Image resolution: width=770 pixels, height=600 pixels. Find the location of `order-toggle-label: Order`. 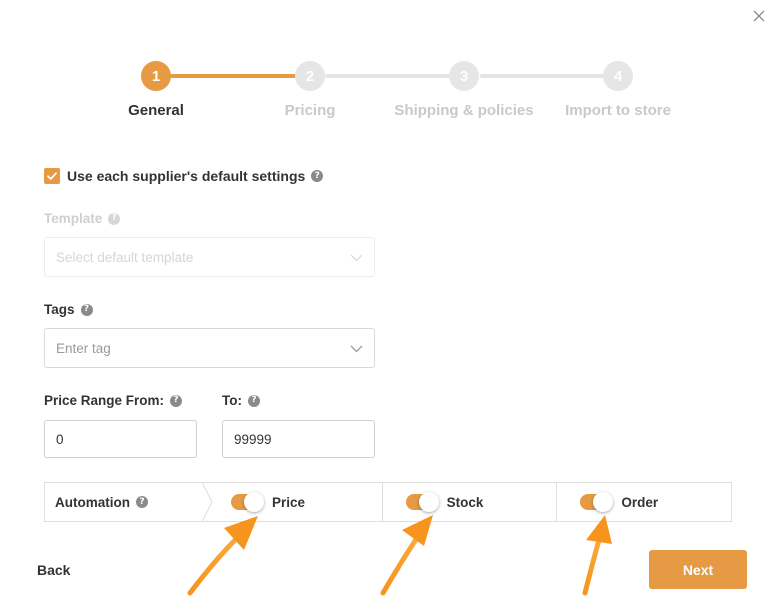

order-toggle-label: Order is located at coordinates (640, 502).